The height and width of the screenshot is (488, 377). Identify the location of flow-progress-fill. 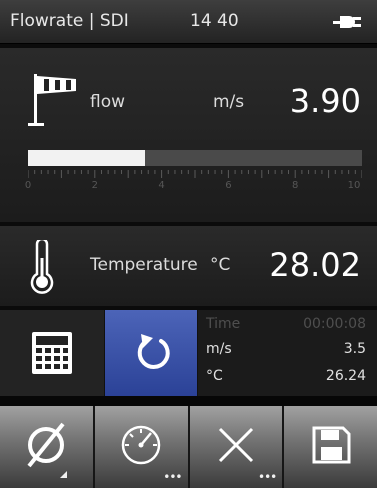
(86, 158).